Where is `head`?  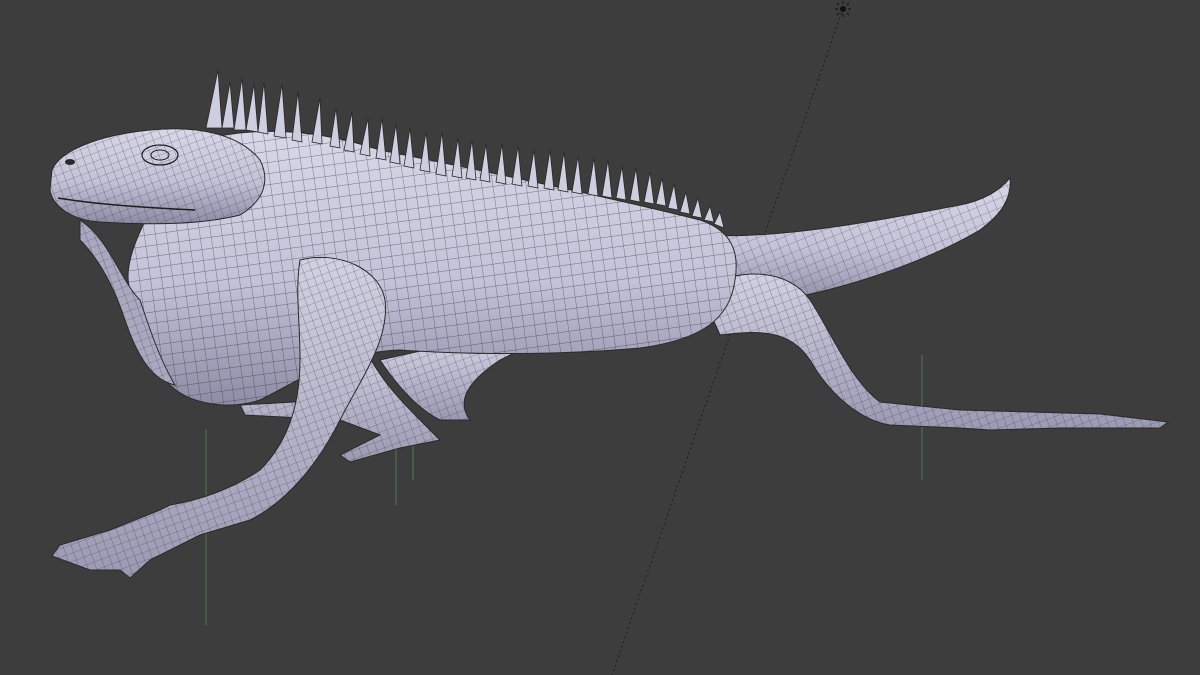 head is located at coordinates (157, 176).